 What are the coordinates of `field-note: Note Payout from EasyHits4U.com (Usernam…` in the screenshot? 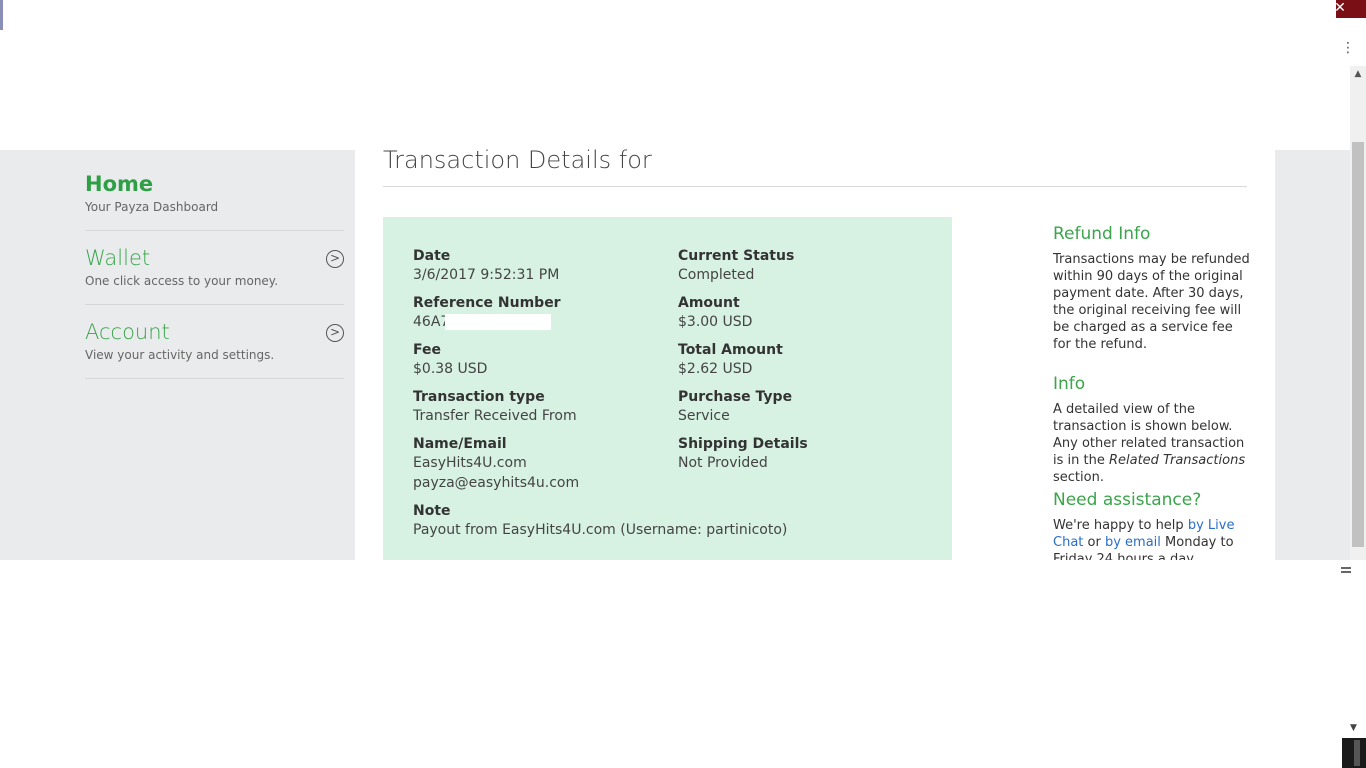 It's located at (600, 521).